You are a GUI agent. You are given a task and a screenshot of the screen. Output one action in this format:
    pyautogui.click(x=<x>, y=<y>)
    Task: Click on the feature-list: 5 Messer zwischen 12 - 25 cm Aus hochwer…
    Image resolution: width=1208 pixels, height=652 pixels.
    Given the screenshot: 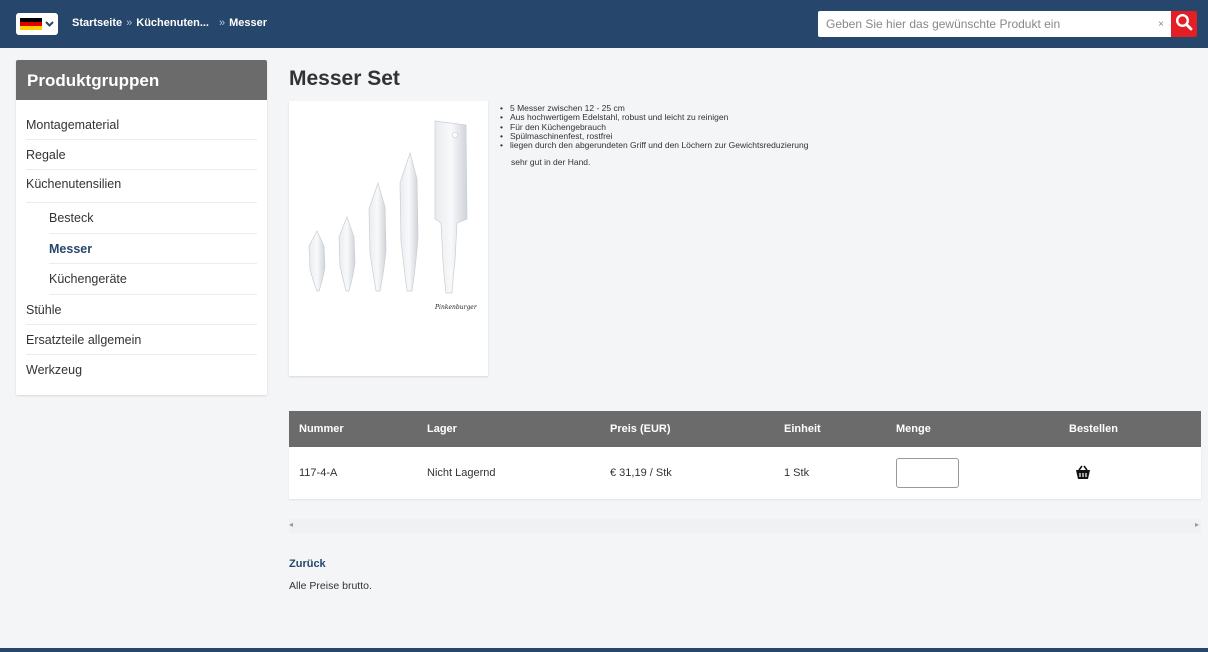 What is the action you would take?
    pyautogui.click(x=653, y=127)
    